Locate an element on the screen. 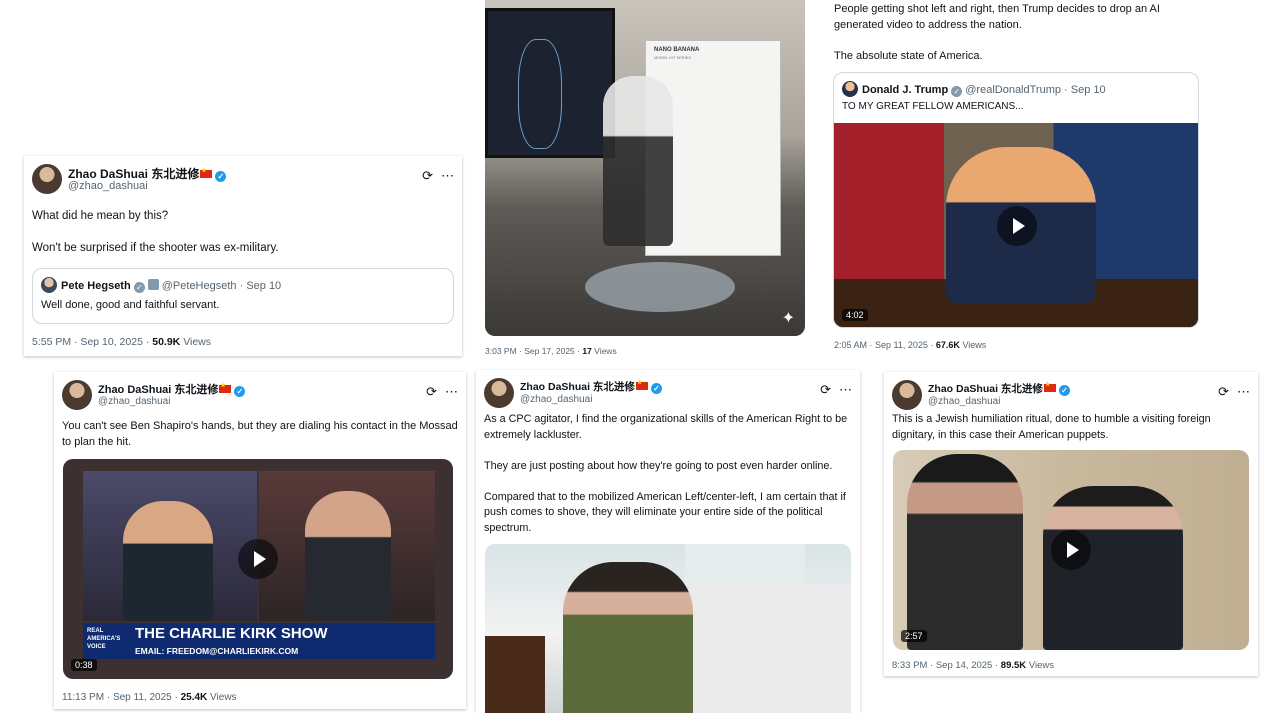 This screenshot has height=713, width=1280. box-label: NANO BANANA is located at coordinates (677, 50).